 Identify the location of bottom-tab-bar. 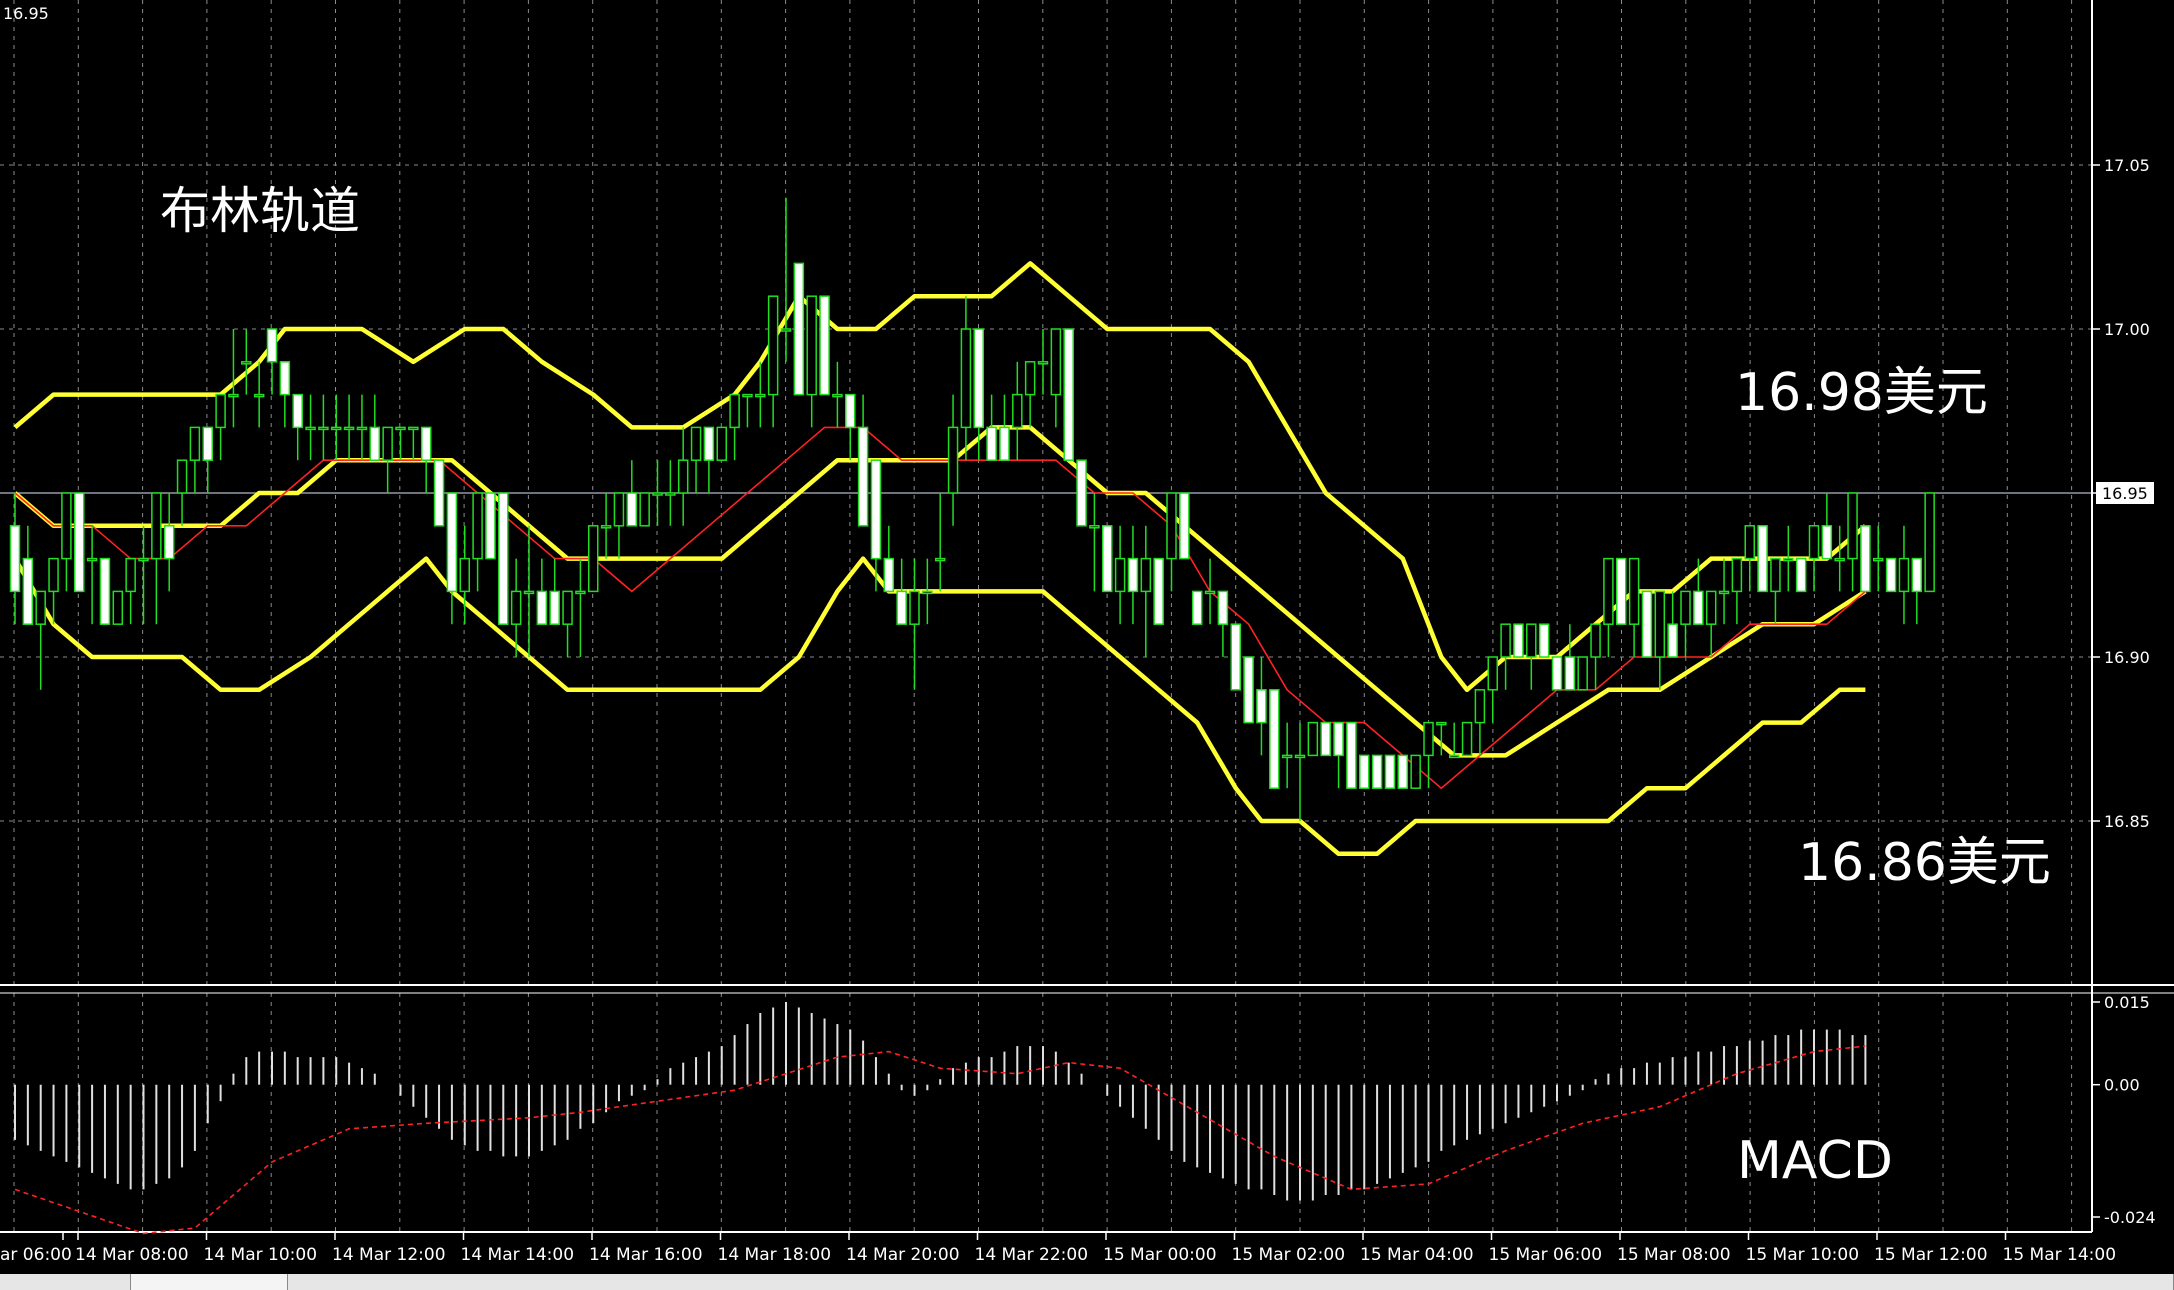
(1087, 1282).